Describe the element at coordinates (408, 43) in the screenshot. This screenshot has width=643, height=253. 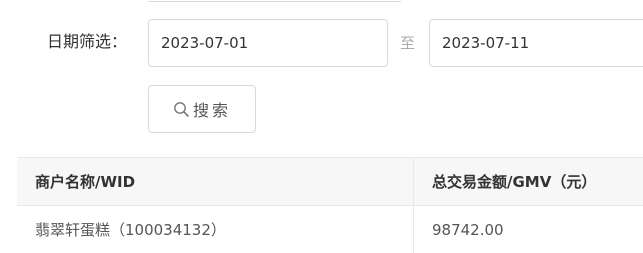
I see `date-range-separator: 至` at that location.